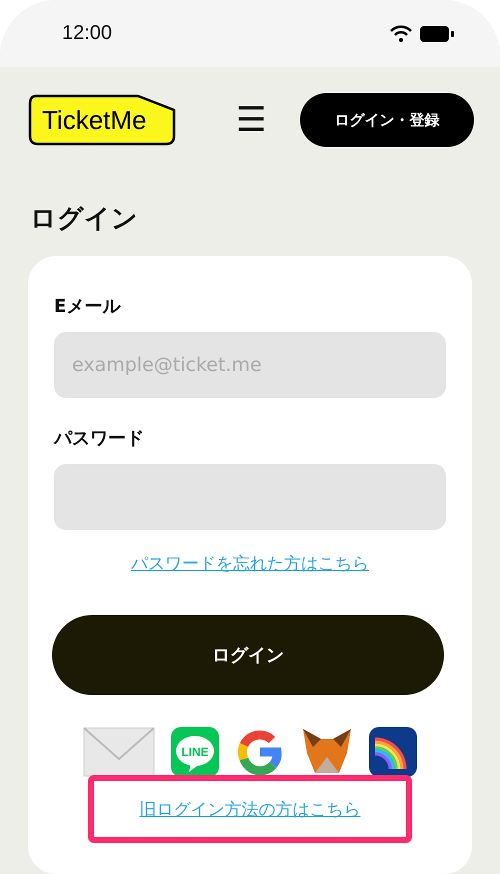 The image size is (500, 874). What do you see at coordinates (87, 33) in the screenshot?
I see `status-time: 12:00` at bounding box center [87, 33].